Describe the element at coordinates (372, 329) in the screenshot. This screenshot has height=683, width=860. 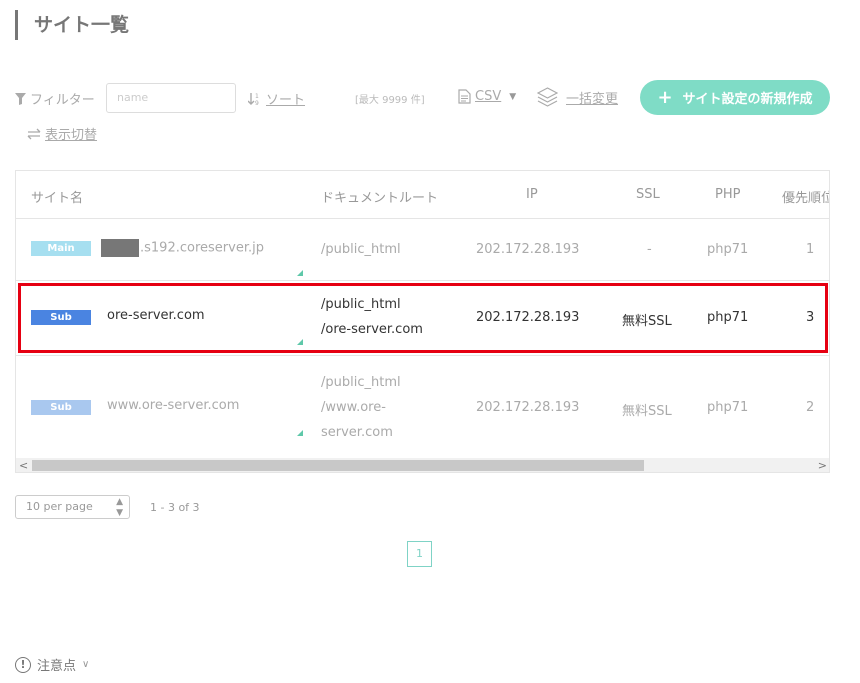
I see `doc-root-line: /ore-server.com` at that location.